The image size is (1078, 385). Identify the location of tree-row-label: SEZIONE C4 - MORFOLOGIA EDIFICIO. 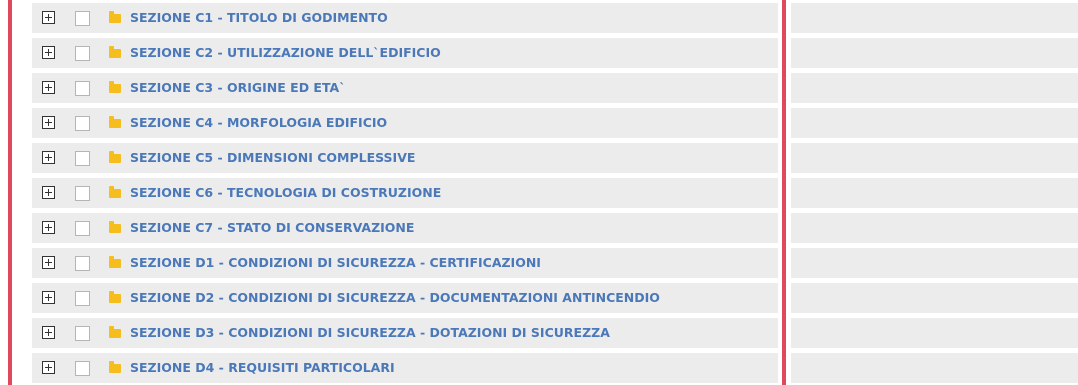
(258, 122).